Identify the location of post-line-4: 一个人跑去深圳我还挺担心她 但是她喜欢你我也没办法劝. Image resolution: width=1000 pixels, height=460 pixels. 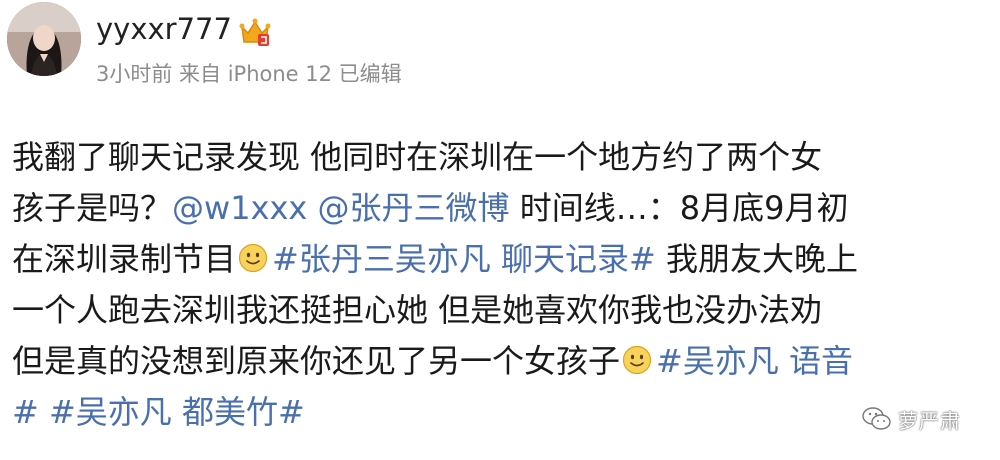
(504, 310).